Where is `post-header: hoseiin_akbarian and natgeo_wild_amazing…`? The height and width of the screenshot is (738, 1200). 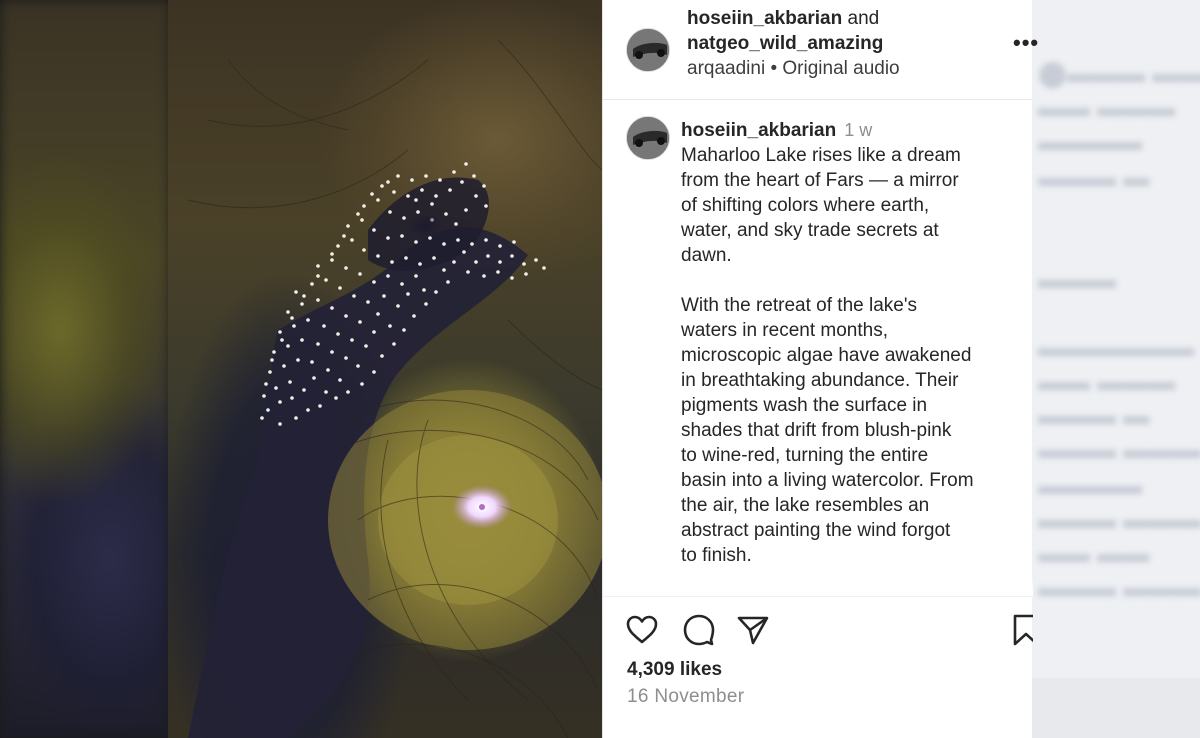
post-header: hoseiin_akbarian and natgeo_wild_amazing… is located at coordinates (820, 50).